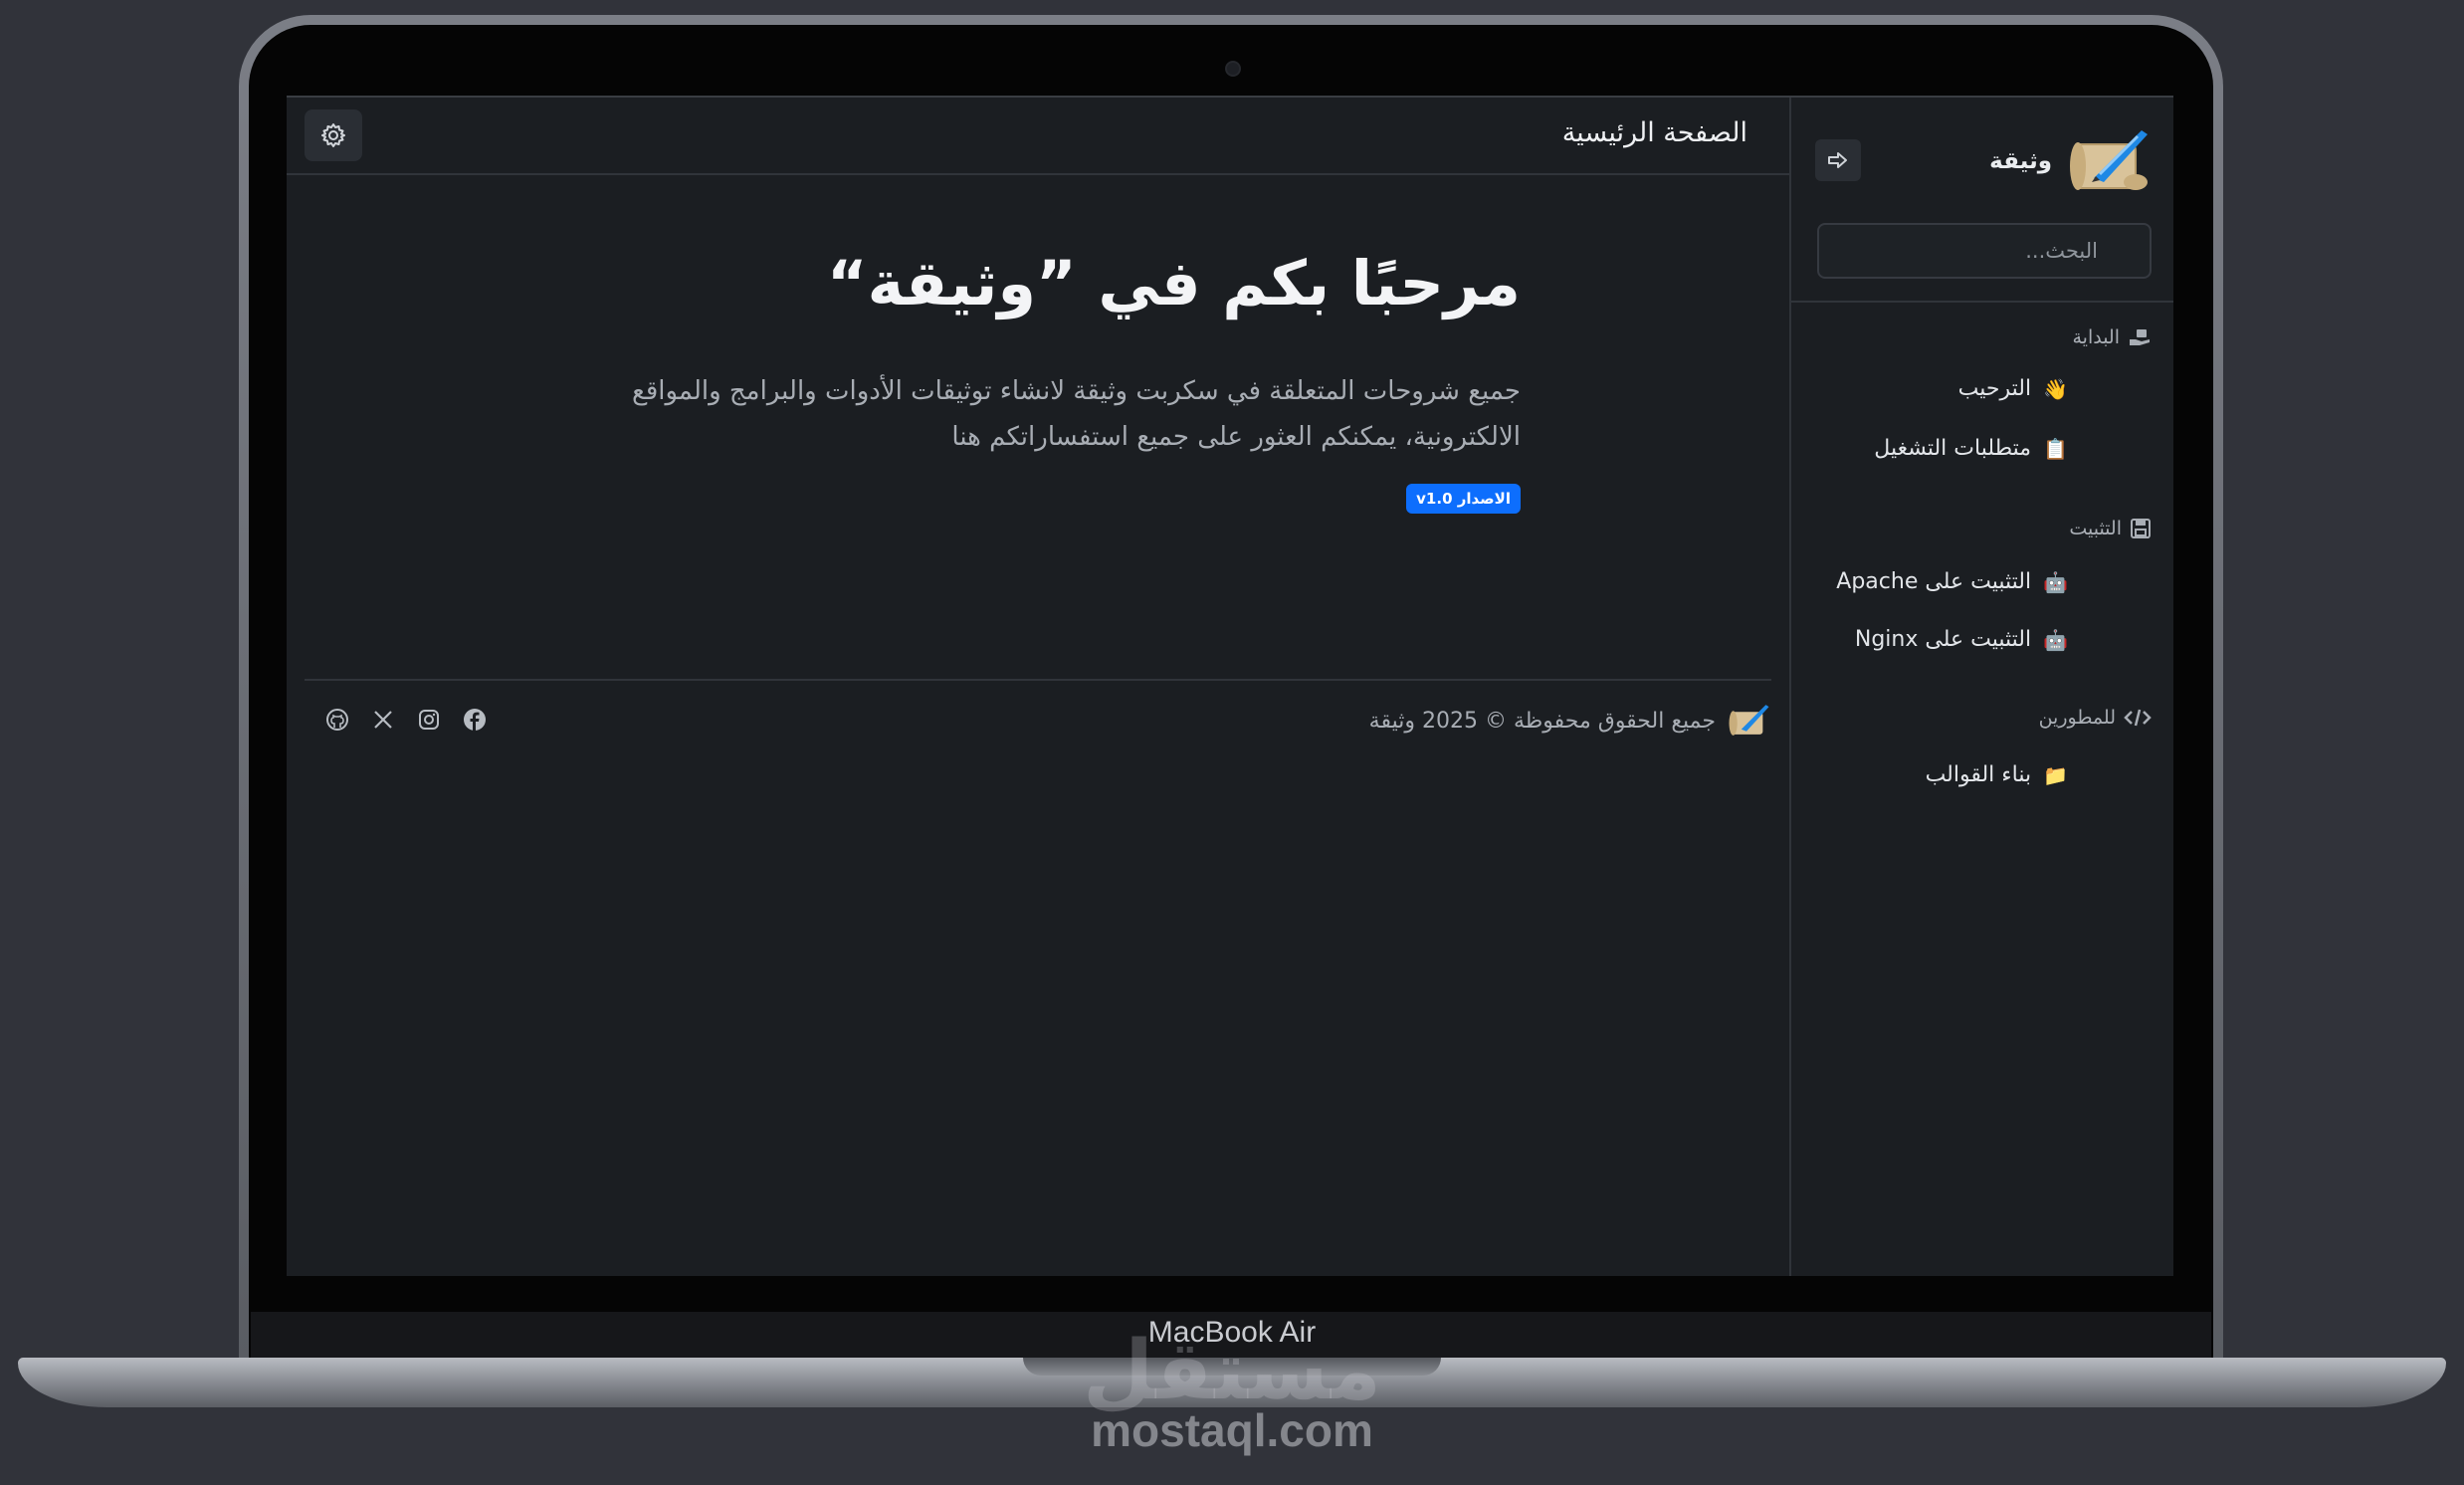  I want to click on section-title-install: التثبيت, so click(2110, 528).